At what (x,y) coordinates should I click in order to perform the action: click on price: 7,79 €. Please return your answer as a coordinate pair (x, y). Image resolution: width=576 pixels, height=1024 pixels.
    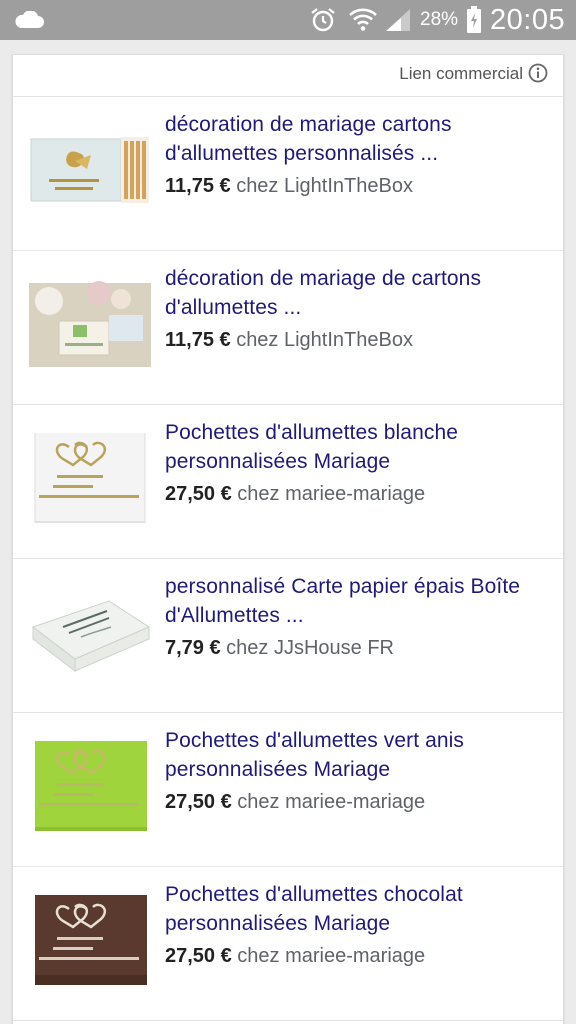
    Looking at the image, I should click on (193, 648).